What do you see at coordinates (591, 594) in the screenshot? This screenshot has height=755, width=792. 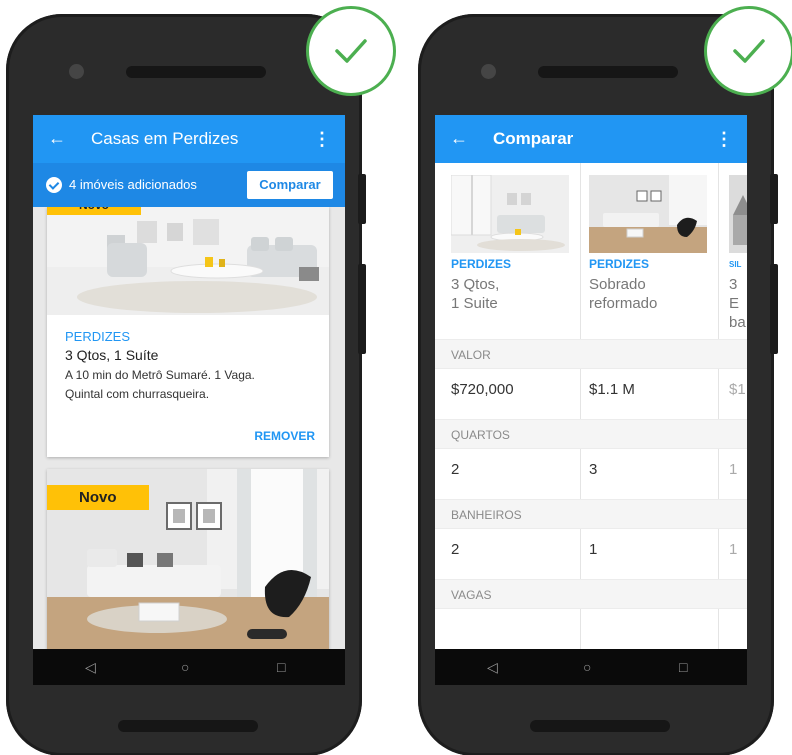 I see `row-label-vagas: VAGAS` at bounding box center [591, 594].